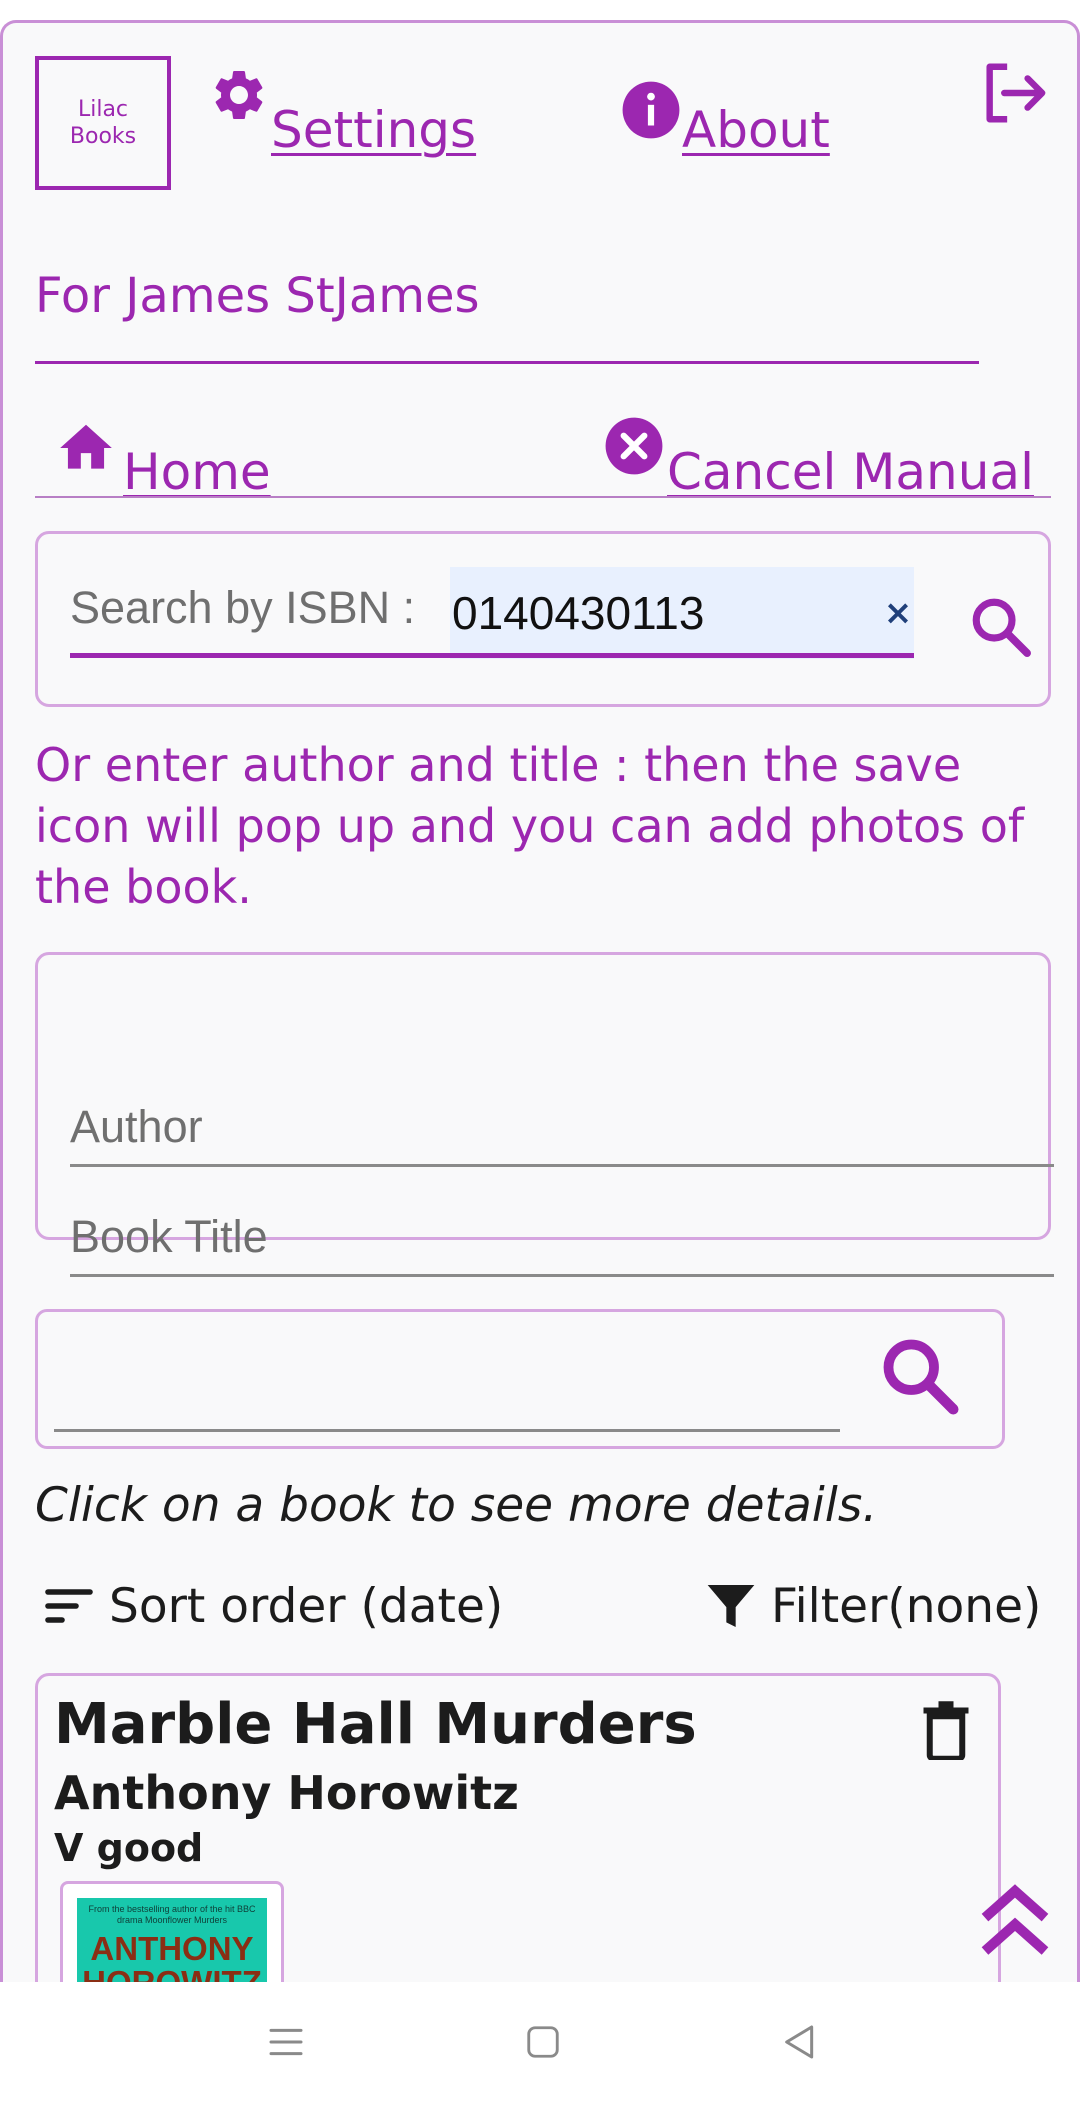  Describe the element at coordinates (86, 454) in the screenshot. I see `home-icon` at that location.